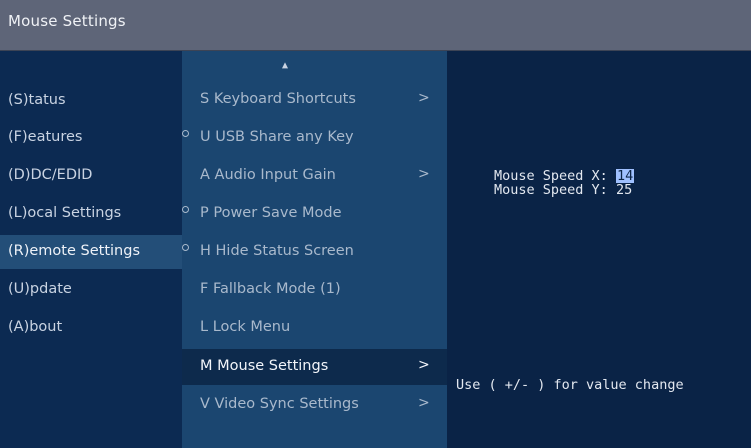 The height and width of the screenshot is (448, 751). What do you see at coordinates (268, 175) in the screenshot?
I see `submenu-item-label: A Audio Input Gain` at bounding box center [268, 175].